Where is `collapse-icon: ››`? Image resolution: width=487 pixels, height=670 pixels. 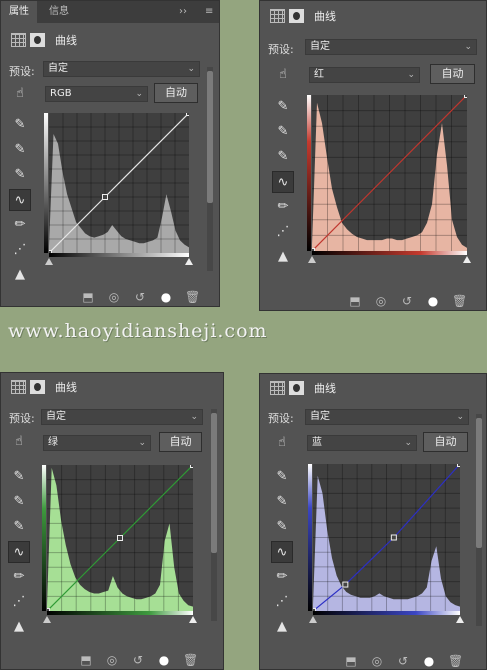
collapse-icon: ›› is located at coordinates (183, 12).